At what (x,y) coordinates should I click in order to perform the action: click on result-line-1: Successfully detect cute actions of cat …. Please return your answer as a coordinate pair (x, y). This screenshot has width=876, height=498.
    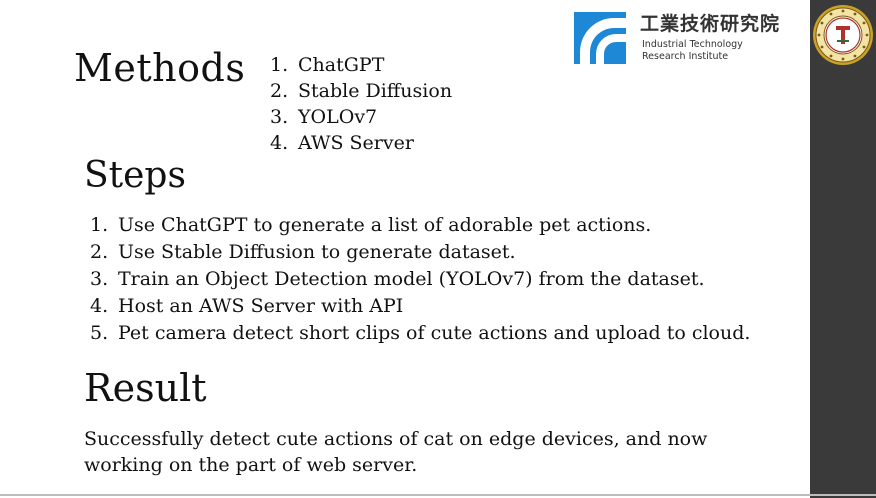
    Looking at the image, I should click on (396, 439).